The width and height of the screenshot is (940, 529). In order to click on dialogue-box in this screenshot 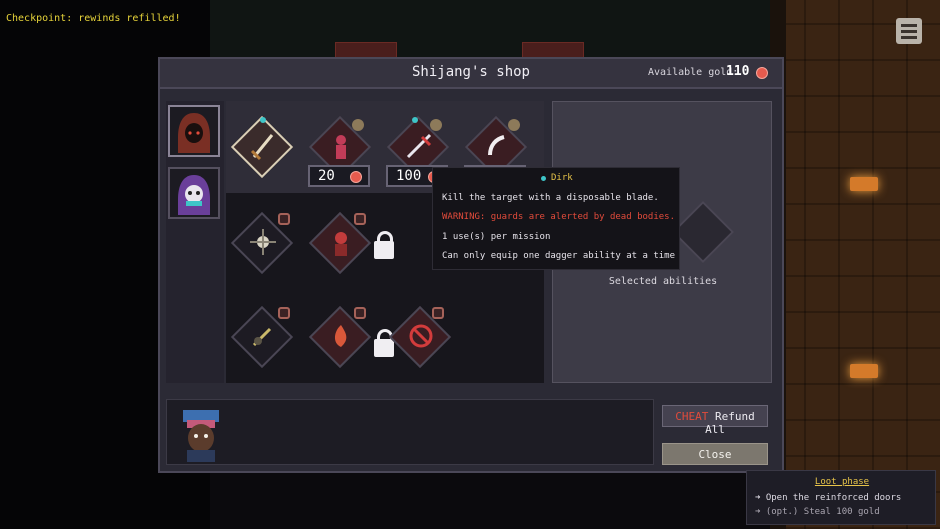, I will do `click(410, 432)`.